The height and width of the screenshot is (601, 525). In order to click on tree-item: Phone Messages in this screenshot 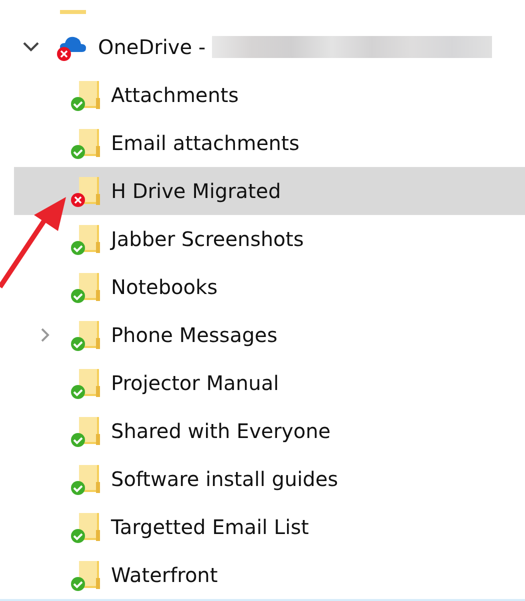, I will do `click(269, 335)`.